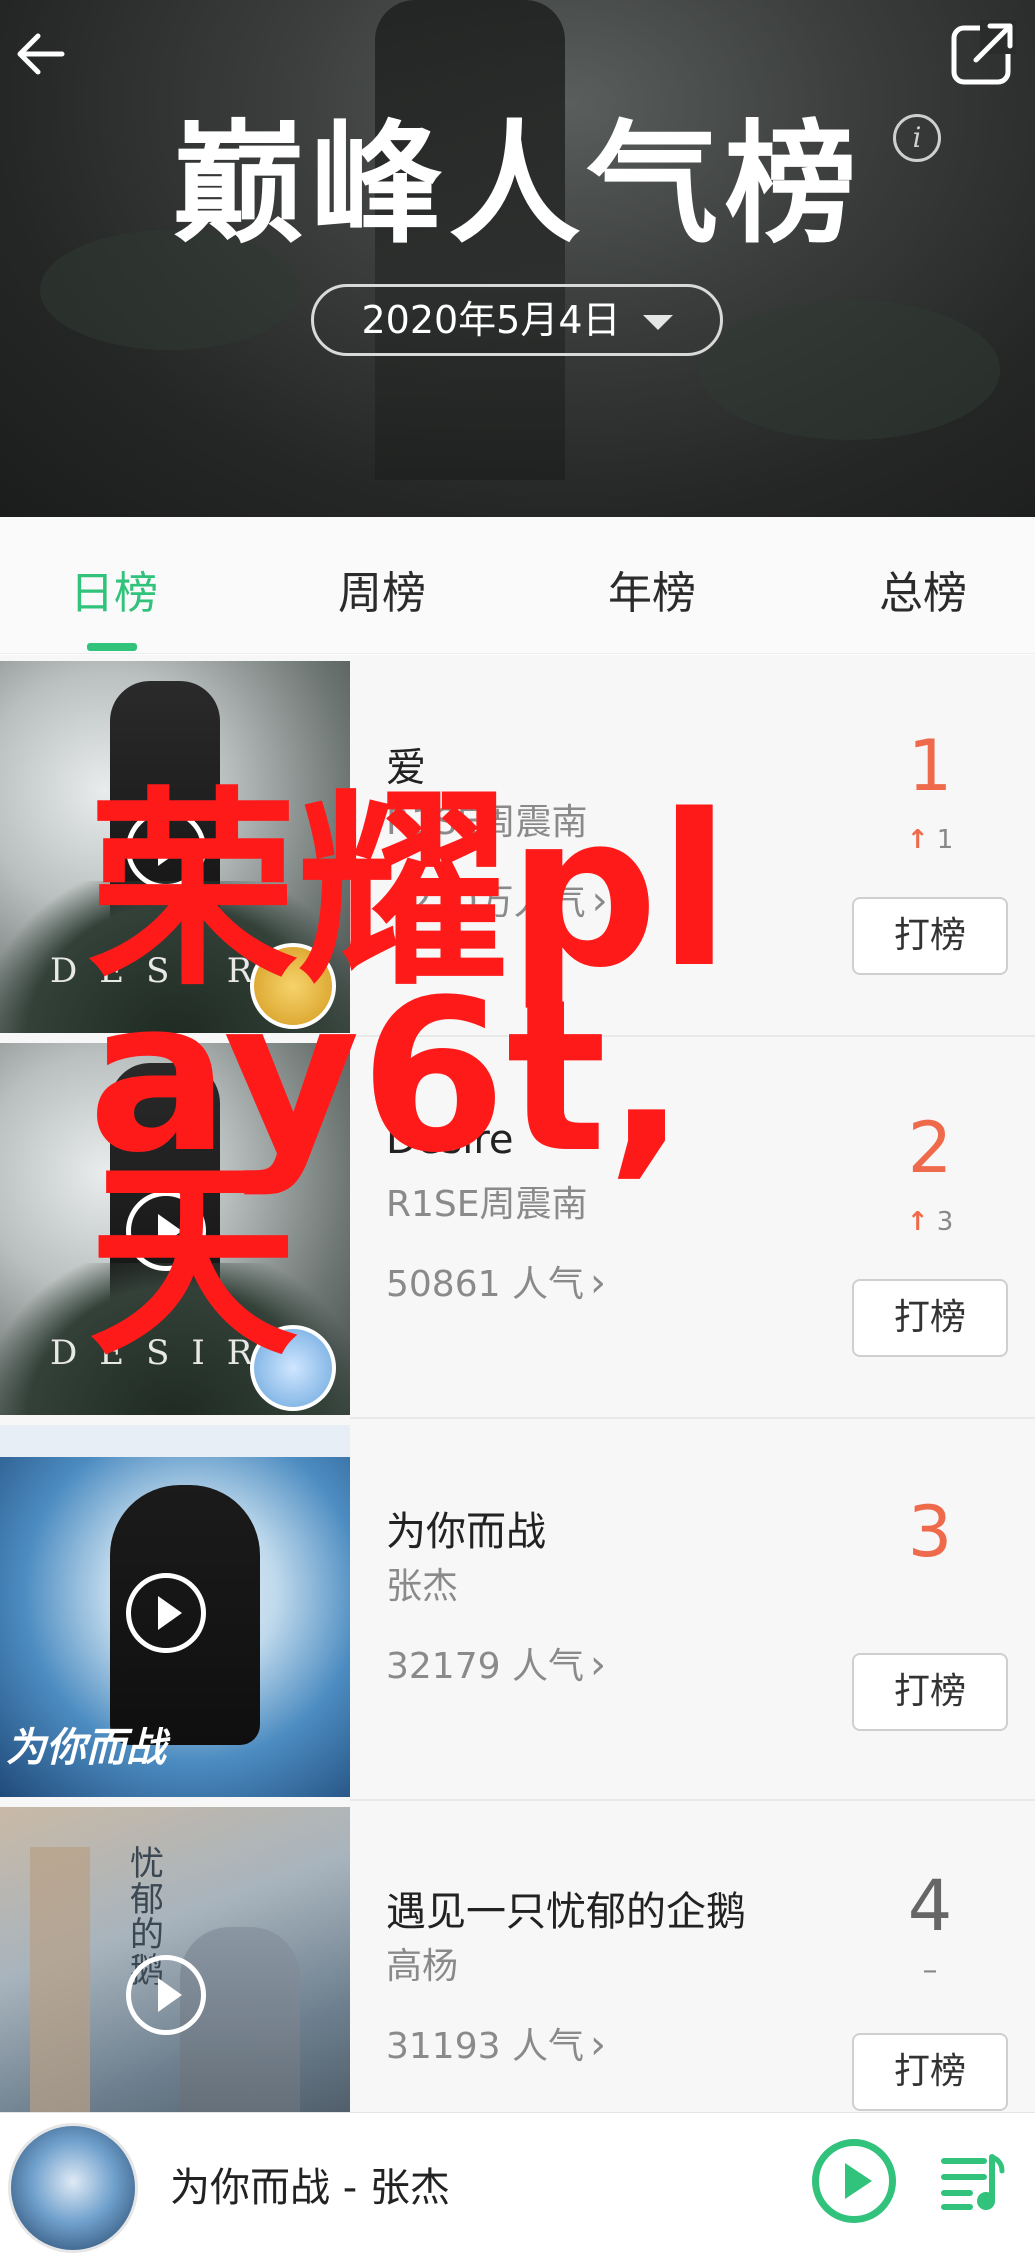 Image resolution: width=1035 pixels, height=2253 pixels. I want to click on popularity-link: 32179 人气 ›, so click(496, 1663).